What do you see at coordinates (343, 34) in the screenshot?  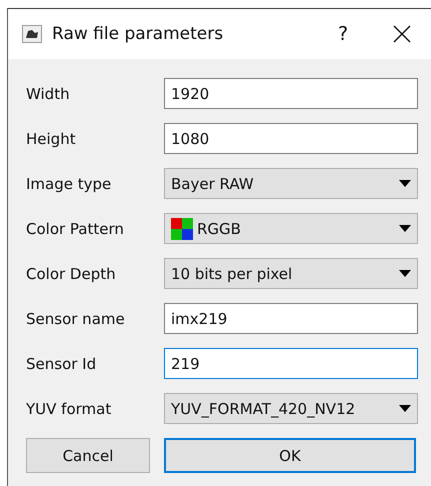 I see `help-button: ?` at bounding box center [343, 34].